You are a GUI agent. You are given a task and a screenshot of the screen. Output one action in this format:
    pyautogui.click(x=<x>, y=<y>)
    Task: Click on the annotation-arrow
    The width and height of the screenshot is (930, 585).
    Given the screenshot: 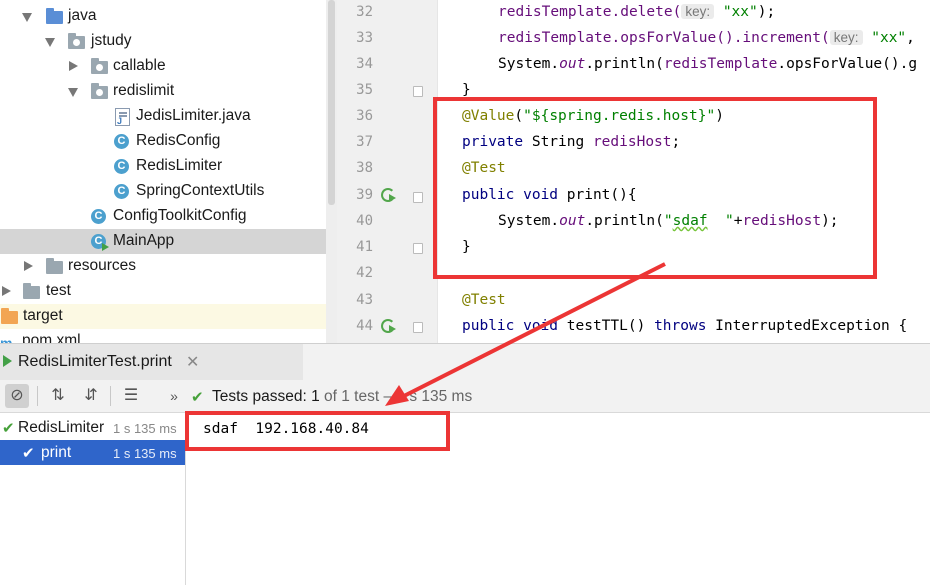 What is the action you would take?
    pyautogui.click(x=525, y=334)
    